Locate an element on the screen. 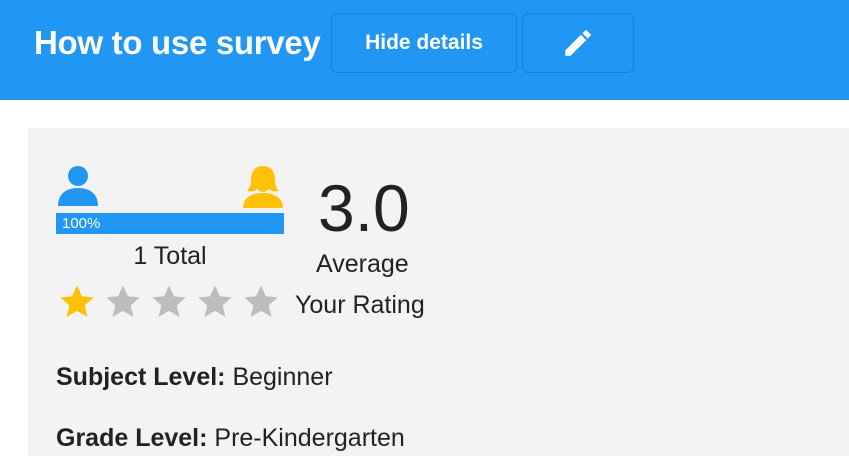 The height and width of the screenshot is (456, 849). your-rating-label: Your Rating is located at coordinates (360, 305).